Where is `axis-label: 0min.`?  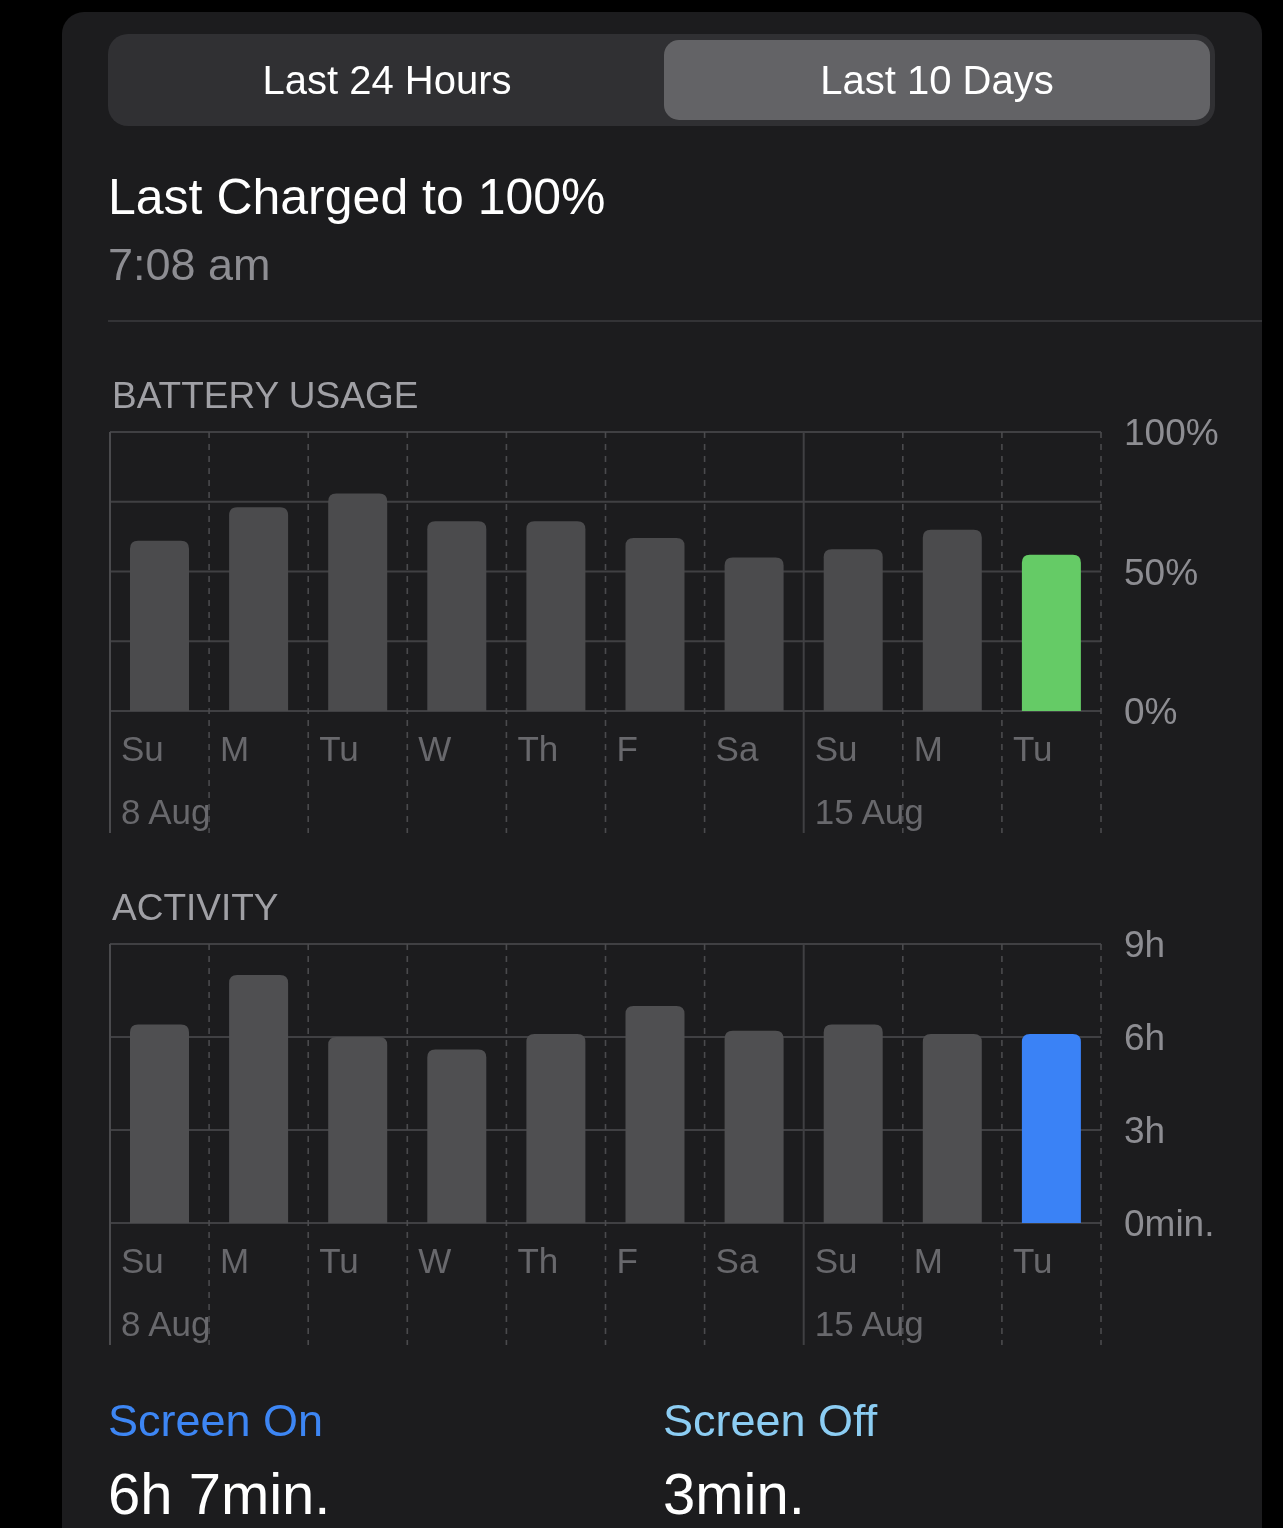 axis-label: 0min. is located at coordinates (1169, 1223).